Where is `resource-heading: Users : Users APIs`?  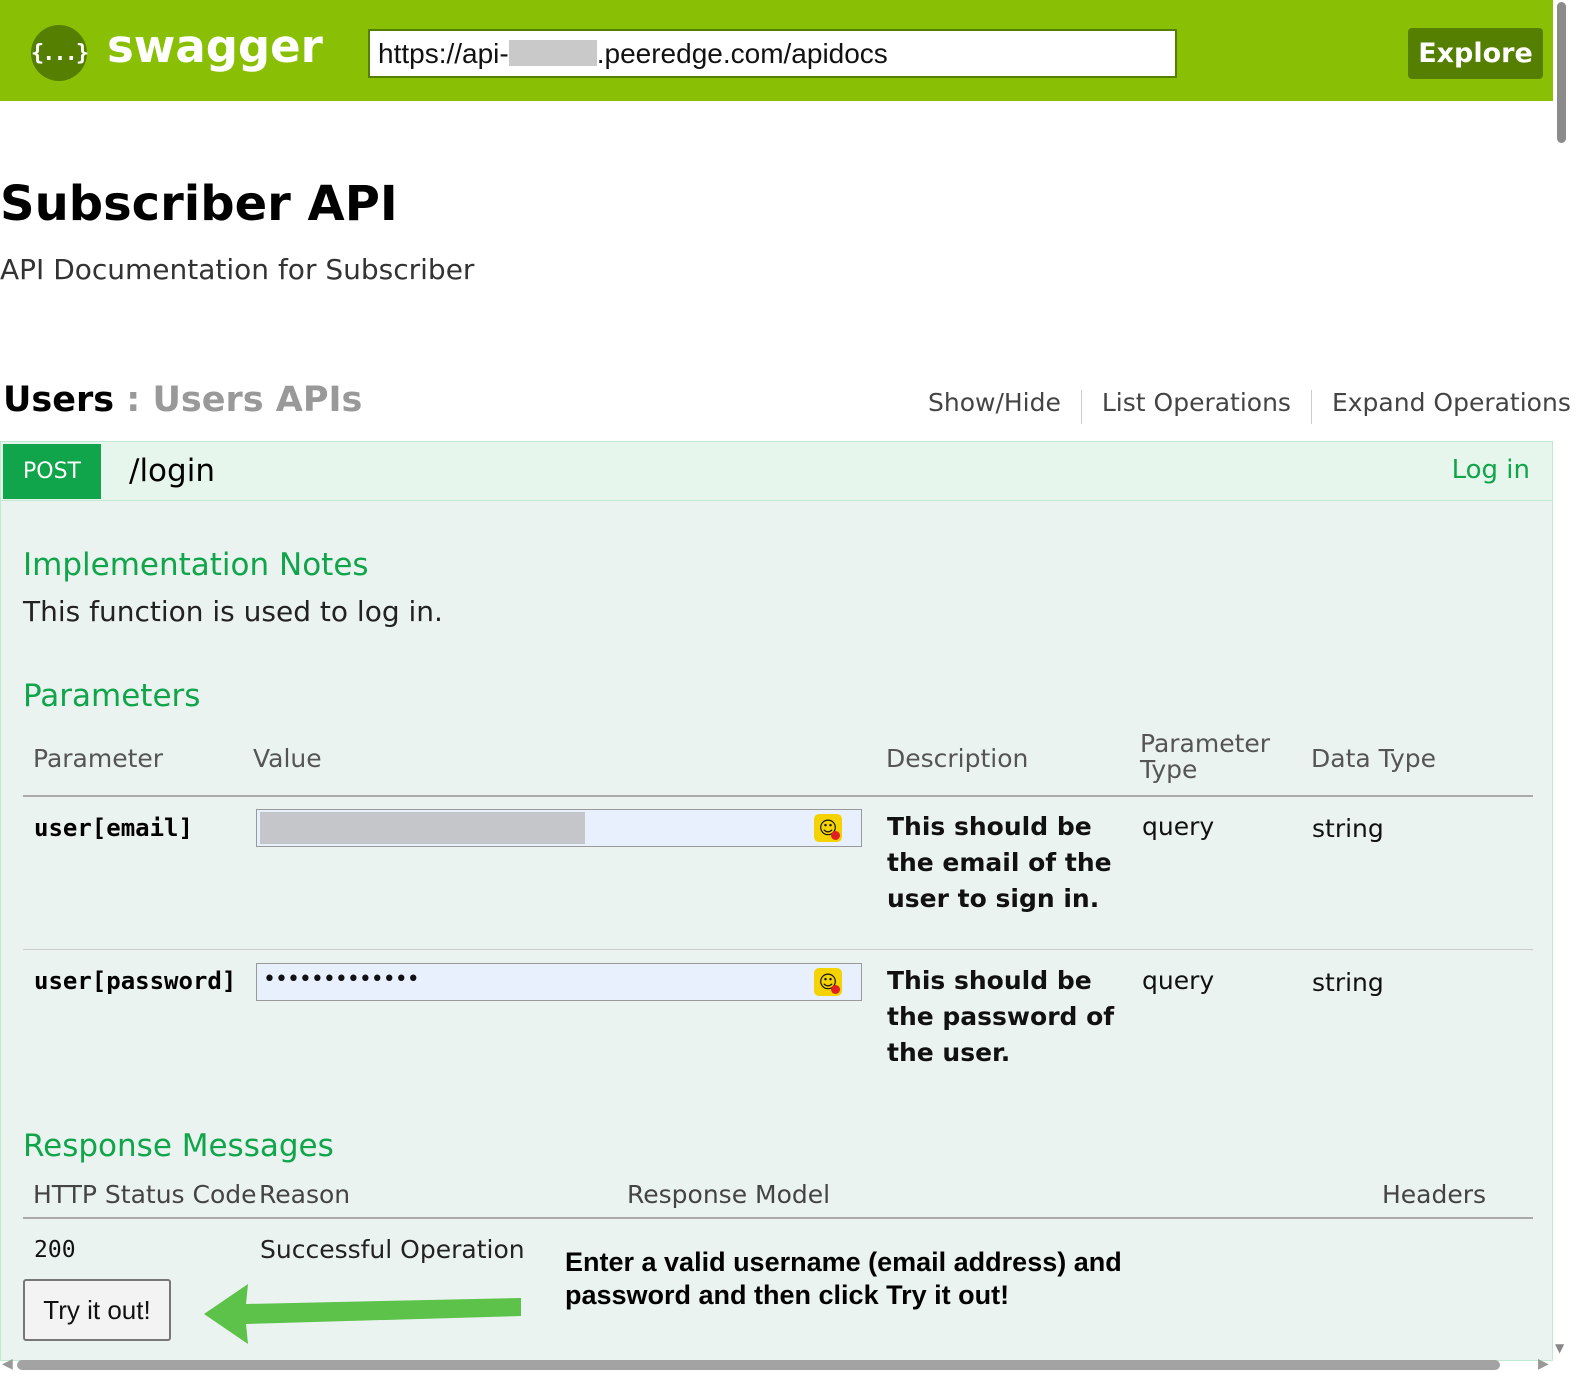 resource-heading: Users : Users APIs is located at coordinates (182, 400).